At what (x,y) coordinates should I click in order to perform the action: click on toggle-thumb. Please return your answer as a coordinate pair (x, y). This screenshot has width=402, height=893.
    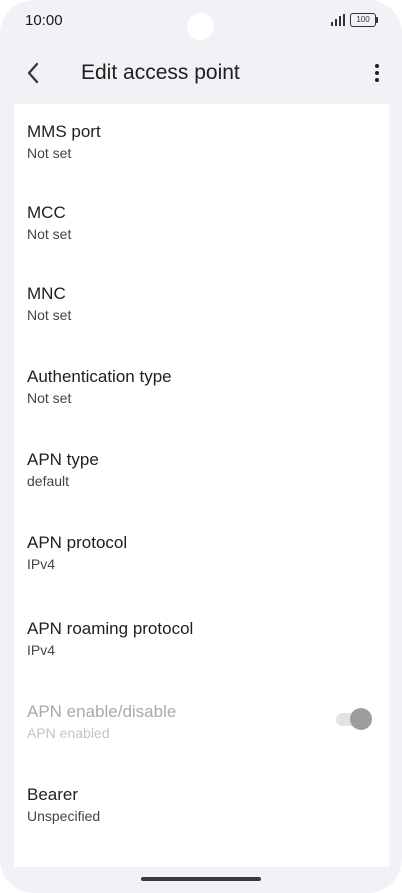
    Looking at the image, I should click on (361, 719).